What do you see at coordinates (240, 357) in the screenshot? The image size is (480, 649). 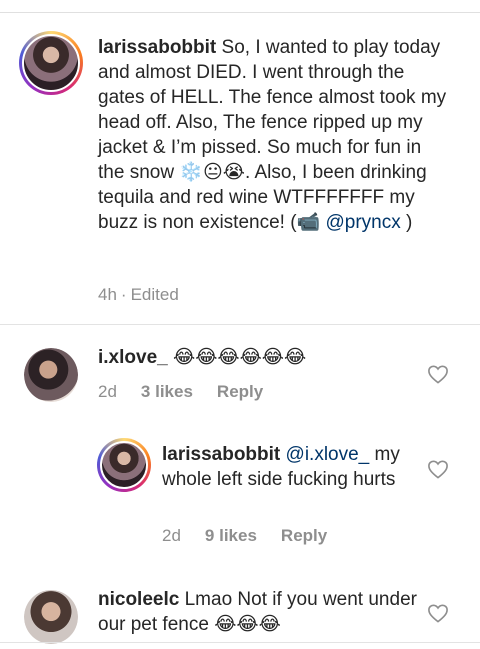 I see `comment-text: 😂😂😂😂😂😂` at bounding box center [240, 357].